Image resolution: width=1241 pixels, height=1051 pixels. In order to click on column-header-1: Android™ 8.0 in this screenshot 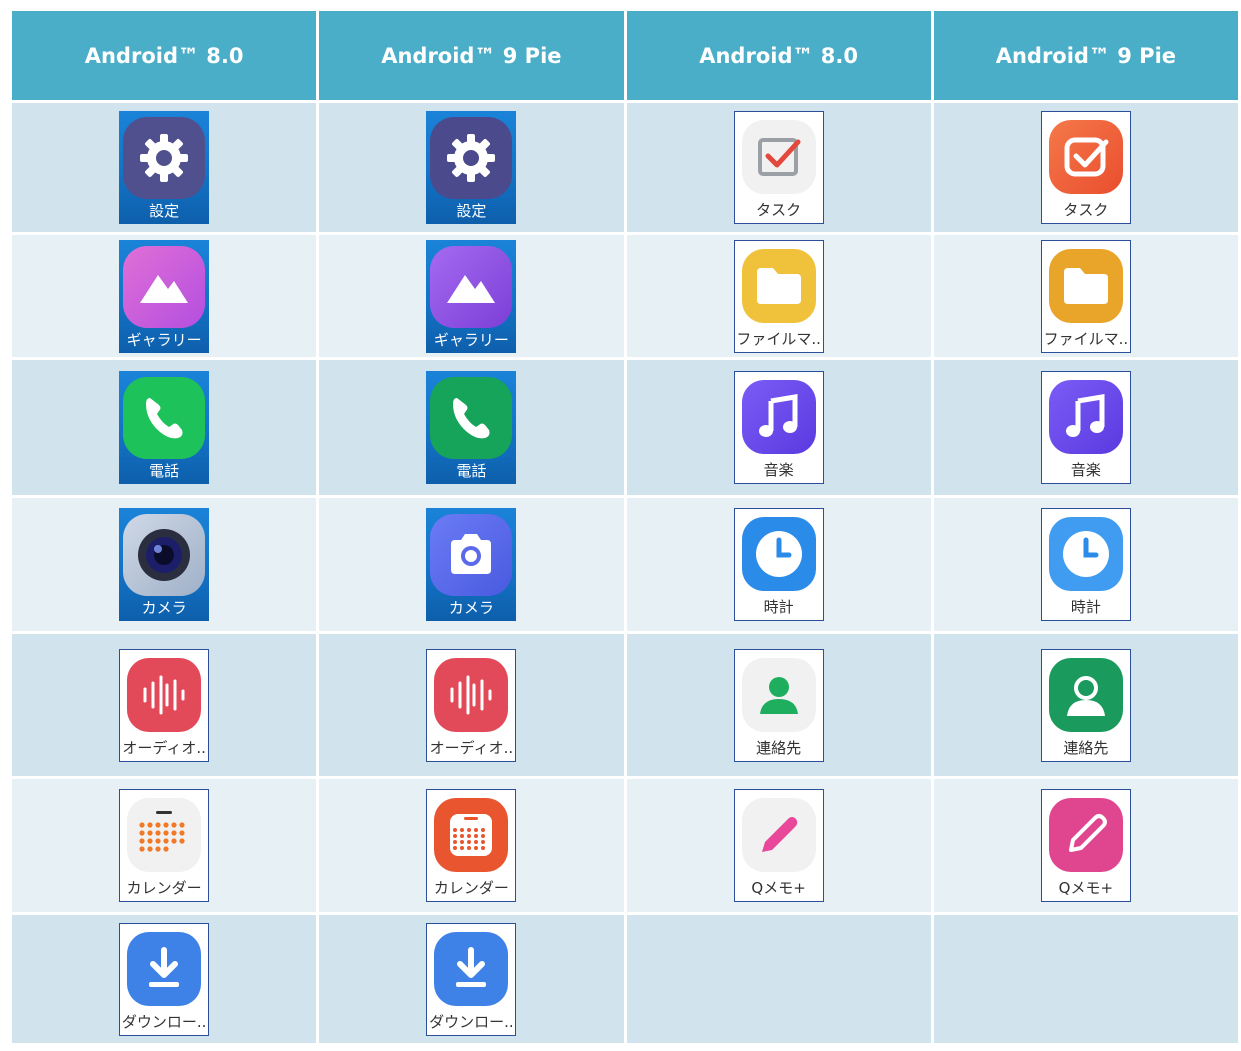, I will do `click(164, 55)`.